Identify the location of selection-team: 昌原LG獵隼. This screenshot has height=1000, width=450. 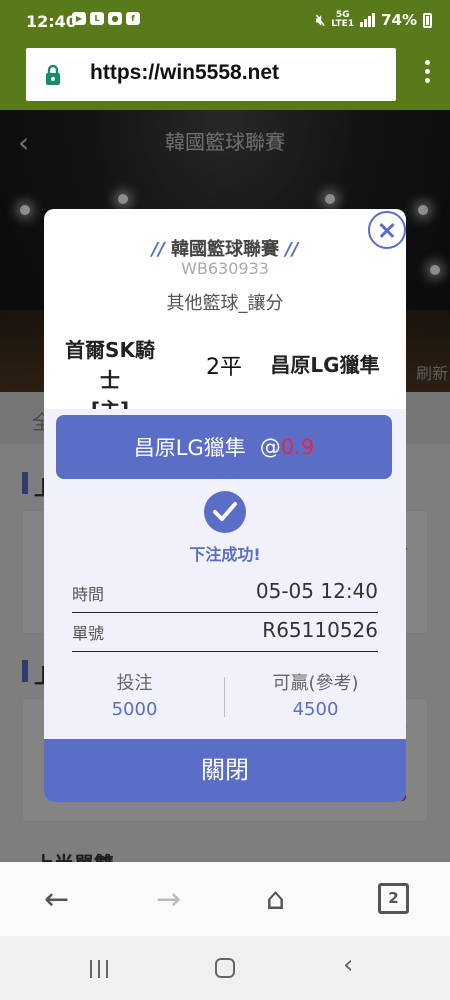
(189, 448).